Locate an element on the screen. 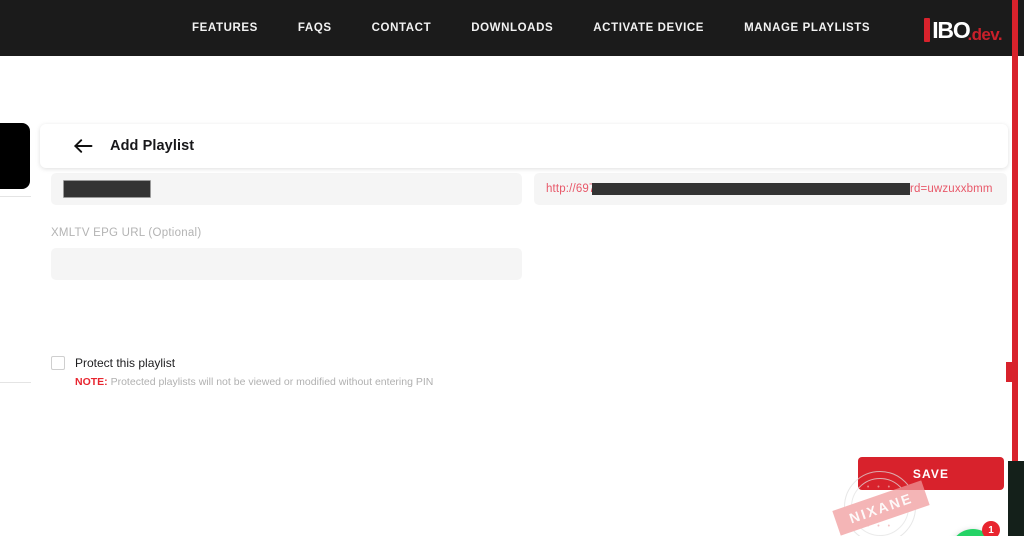  form-spacer is located at coordinates (286, 216).